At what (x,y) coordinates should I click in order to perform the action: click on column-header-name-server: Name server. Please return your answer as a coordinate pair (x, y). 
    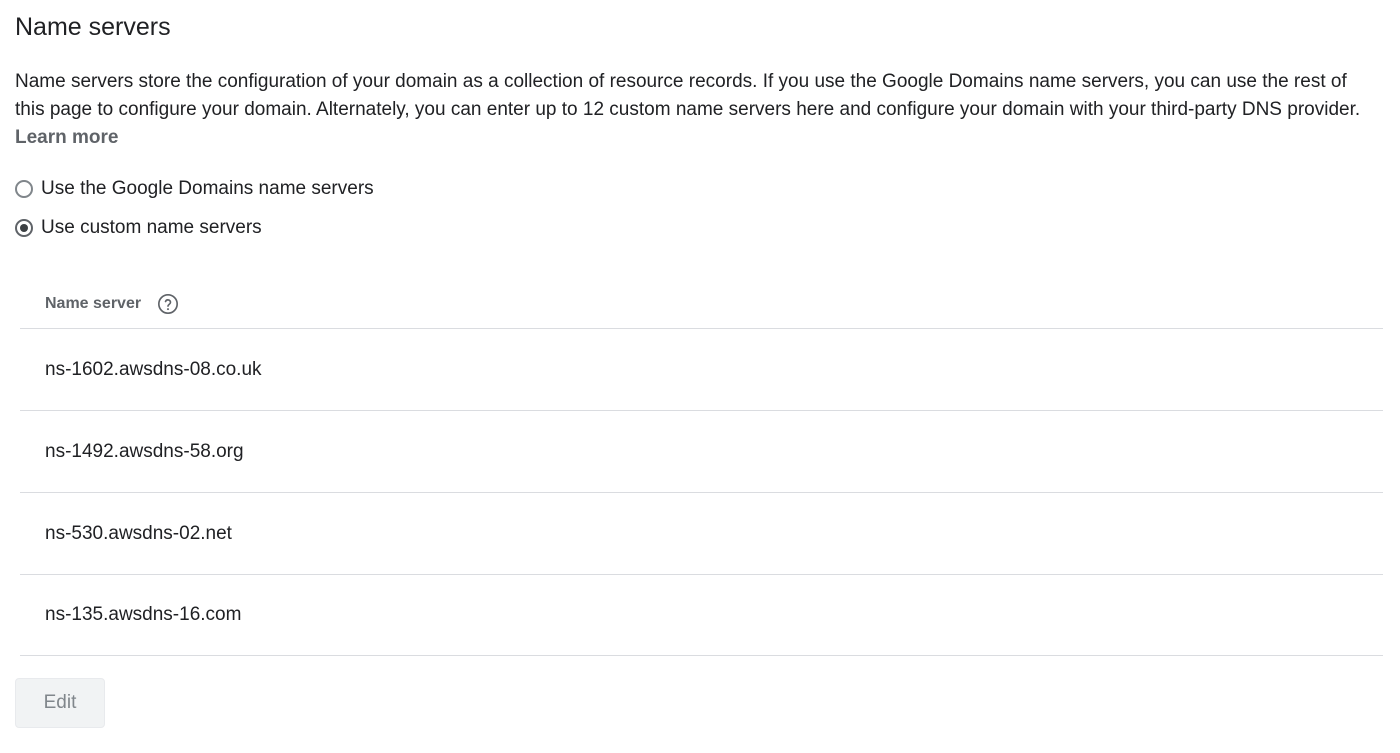
    Looking at the image, I should click on (93, 303).